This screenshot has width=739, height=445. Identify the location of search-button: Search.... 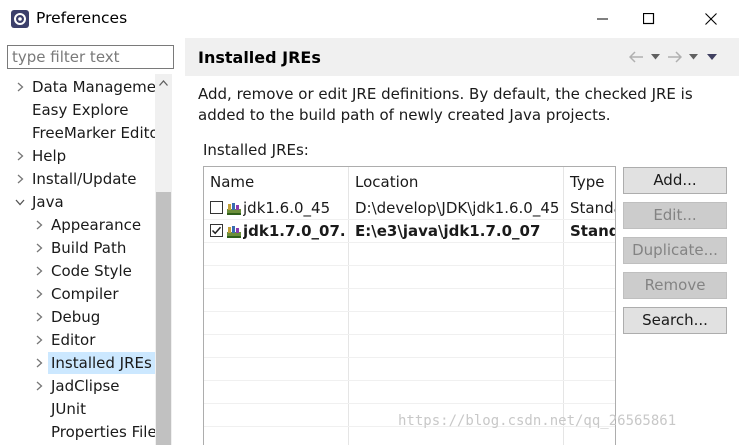
(675, 320).